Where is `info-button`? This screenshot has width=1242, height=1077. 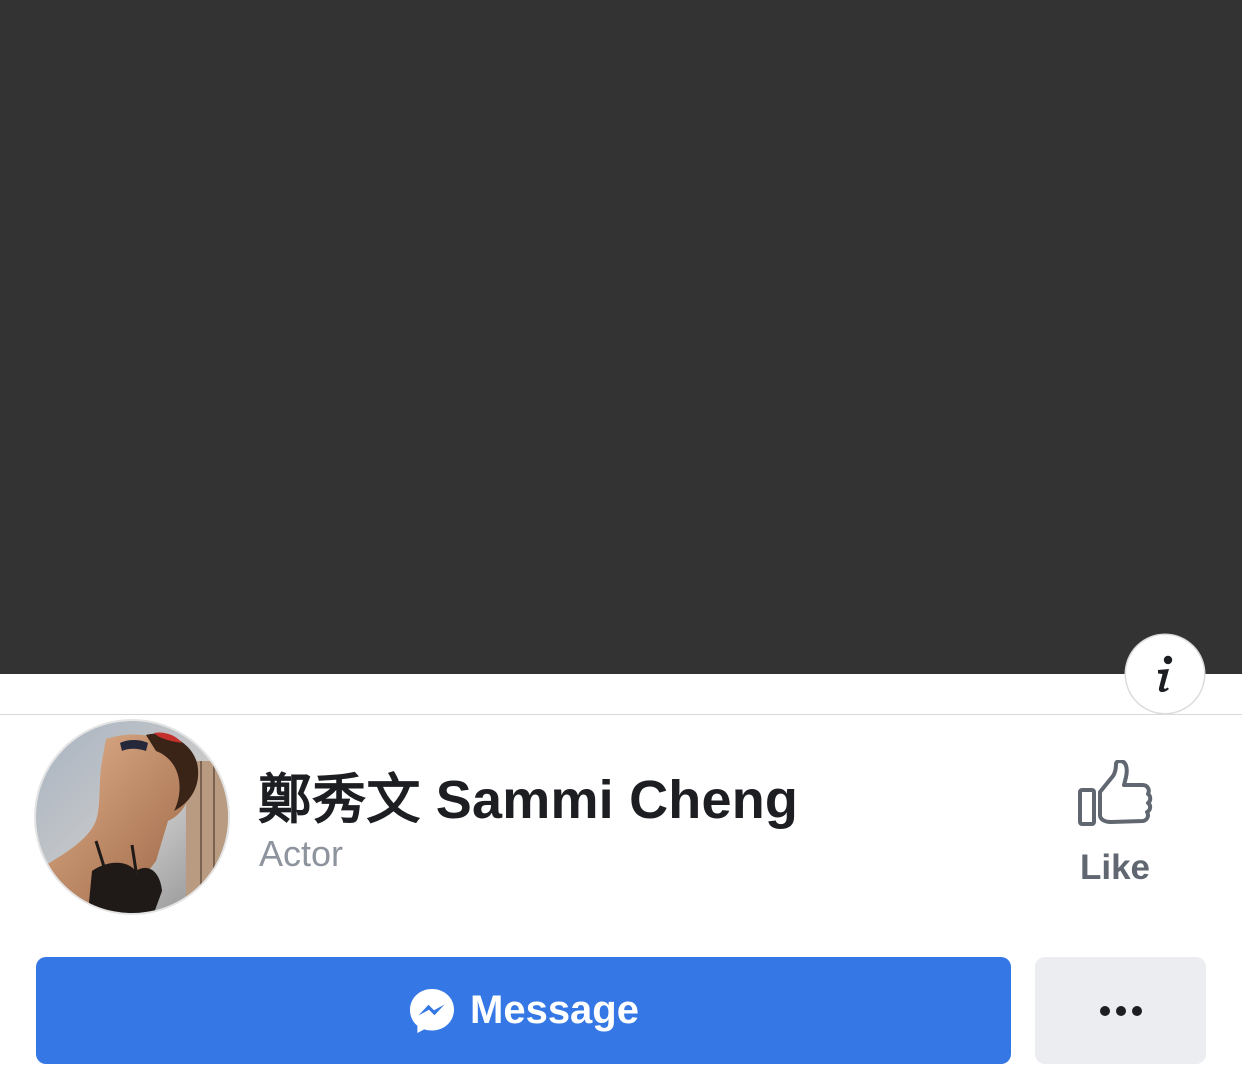
info-button is located at coordinates (1165, 674).